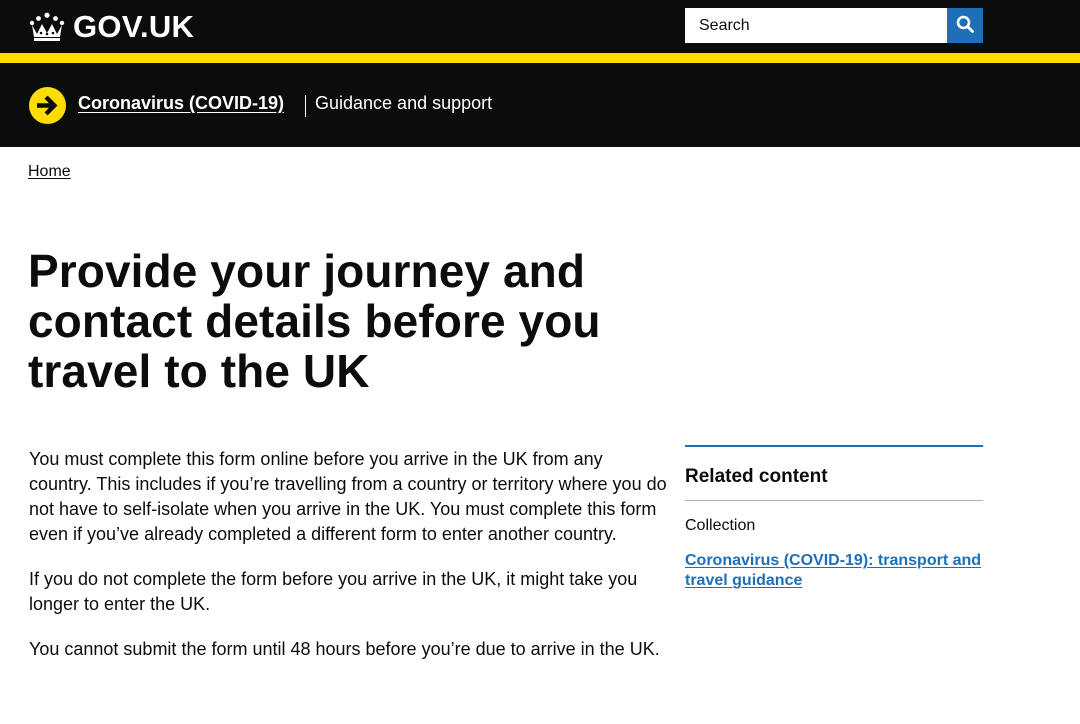  I want to click on site-header: GOV.UK, so click(540, 26).